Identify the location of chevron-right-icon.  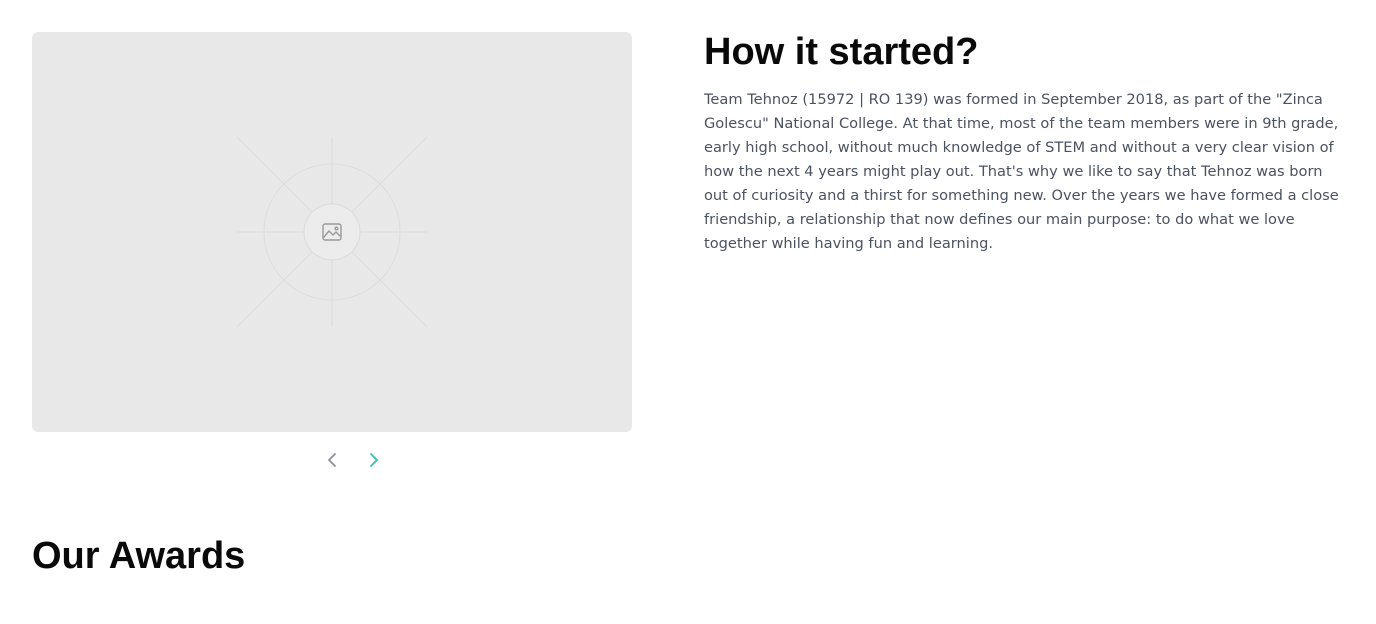
(374, 460).